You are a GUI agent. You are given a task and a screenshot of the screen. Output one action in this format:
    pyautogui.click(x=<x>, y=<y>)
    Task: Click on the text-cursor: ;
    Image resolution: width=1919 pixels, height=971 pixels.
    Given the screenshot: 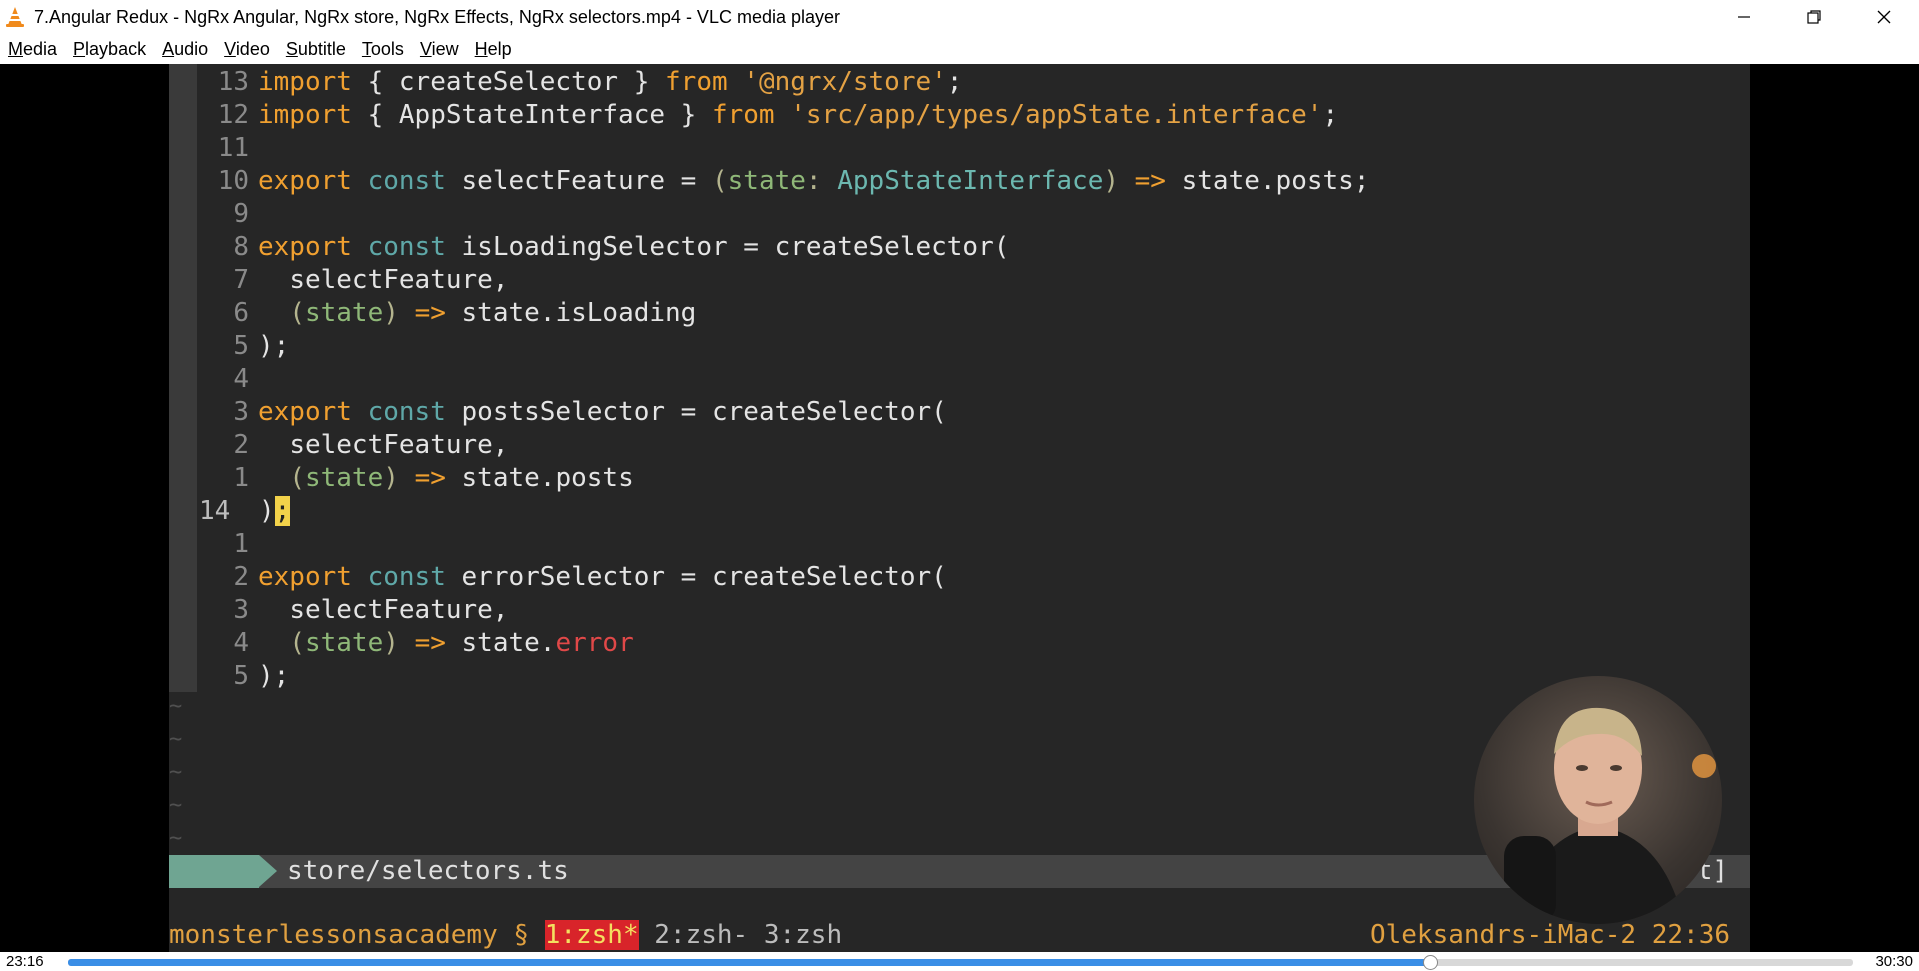 What is the action you would take?
    pyautogui.click(x=282, y=511)
    